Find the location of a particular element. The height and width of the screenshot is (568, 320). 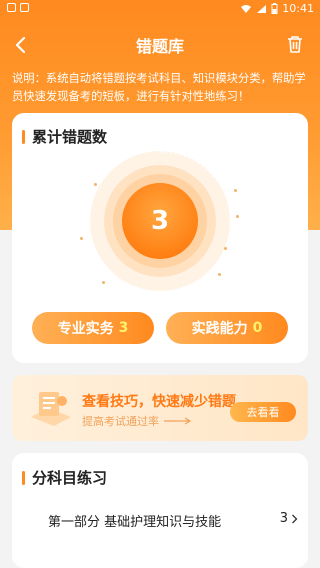

subject-row: 第一部分 基础护理知识与技能 3 is located at coordinates (173, 520).